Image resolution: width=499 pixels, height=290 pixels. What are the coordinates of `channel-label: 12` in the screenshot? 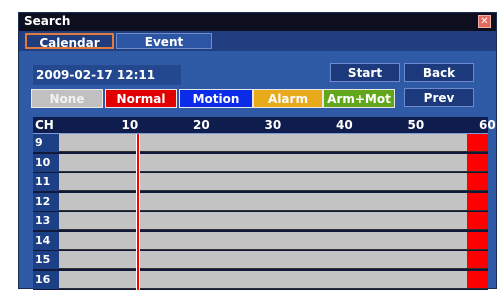 It's located at (46, 201).